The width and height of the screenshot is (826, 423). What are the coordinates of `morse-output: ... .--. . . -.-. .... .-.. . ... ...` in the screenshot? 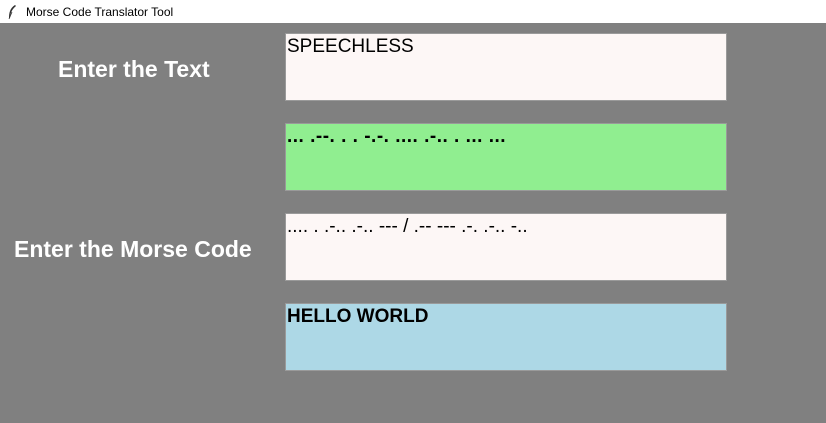 It's located at (397, 136).